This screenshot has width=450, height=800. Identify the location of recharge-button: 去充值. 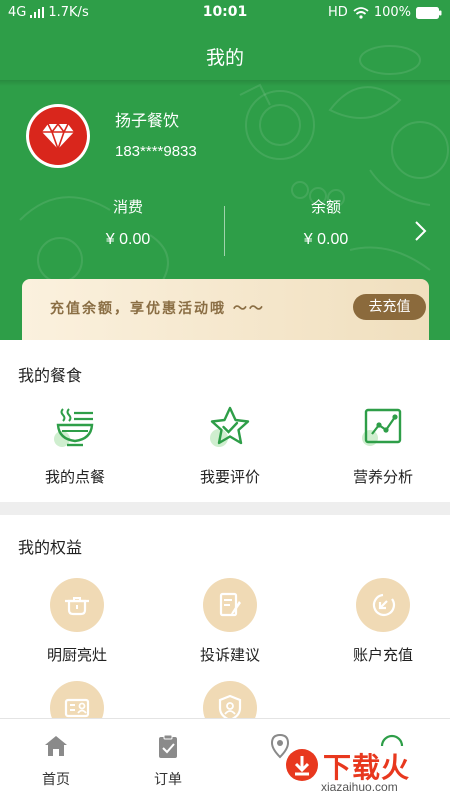
(389, 307).